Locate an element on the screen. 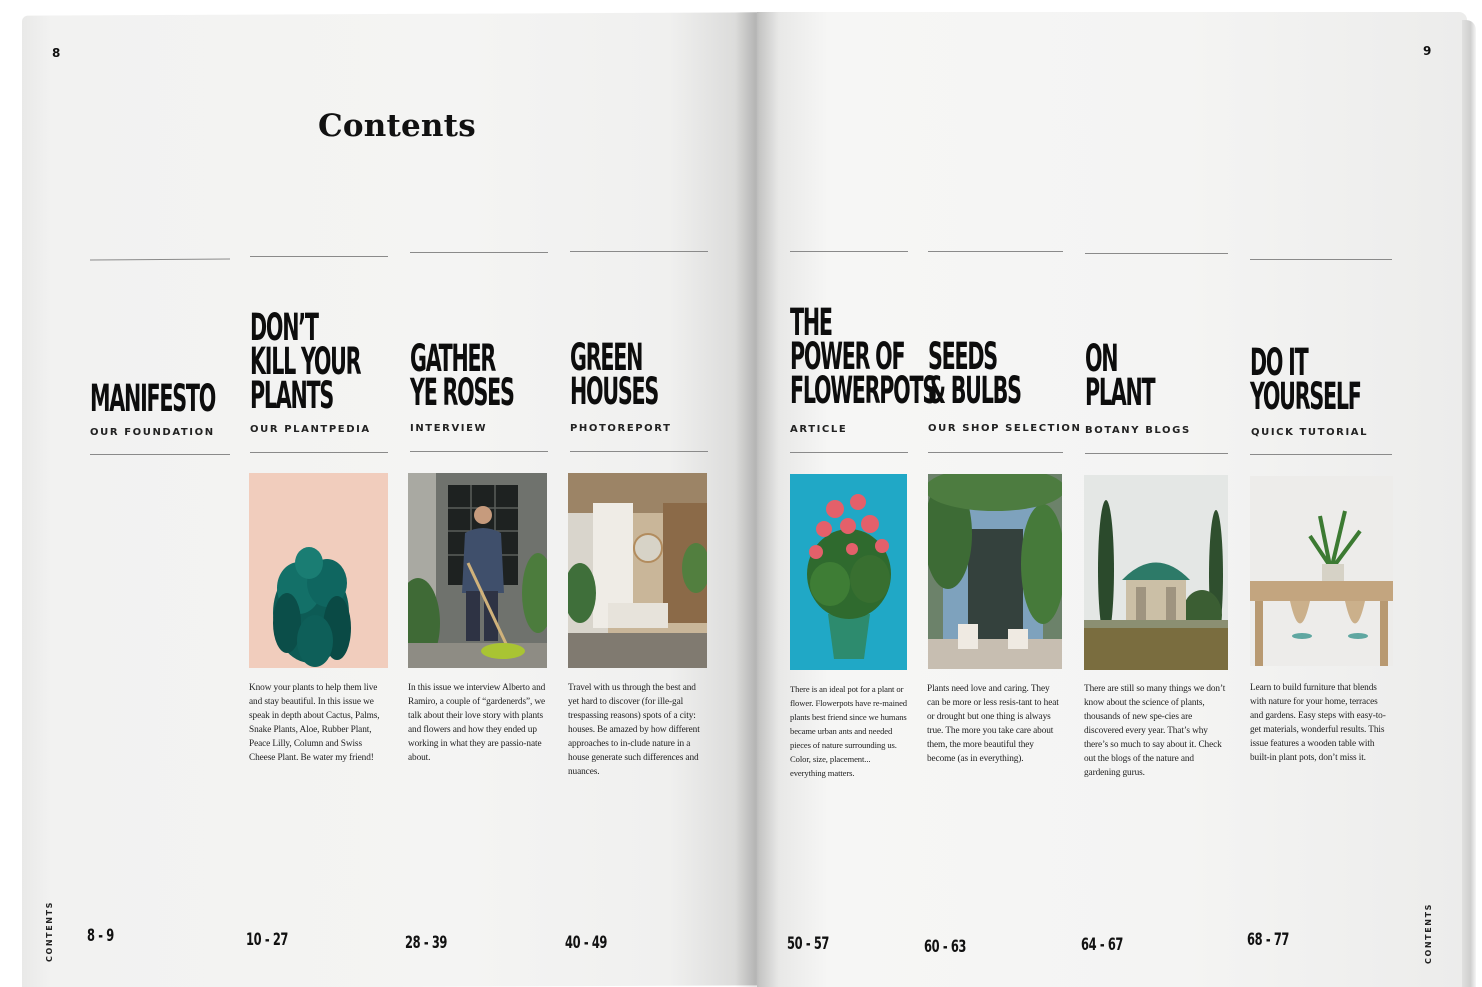 The width and height of the screenshot is (1482, 987). toc-entry-pages: 68 - 77 is located at coordinates (1268, 940).